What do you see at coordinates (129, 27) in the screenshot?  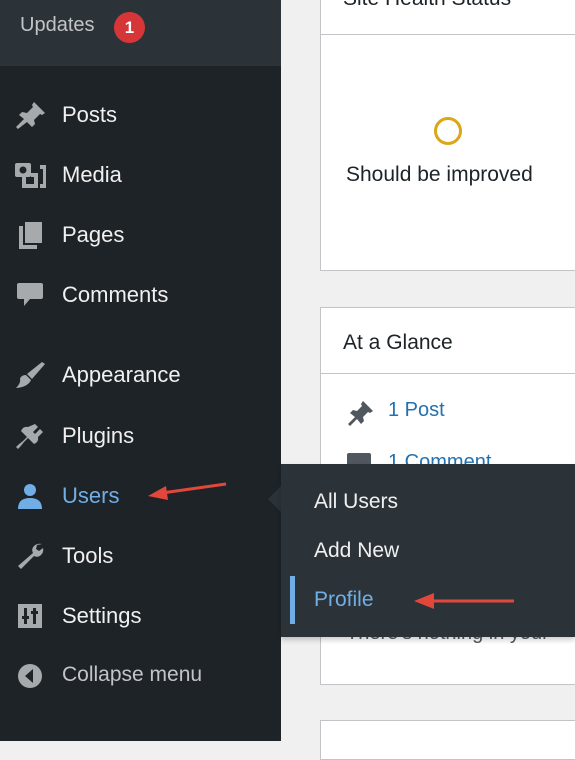 I see `update-count-badge: 1` at bounding box center [129, 27].